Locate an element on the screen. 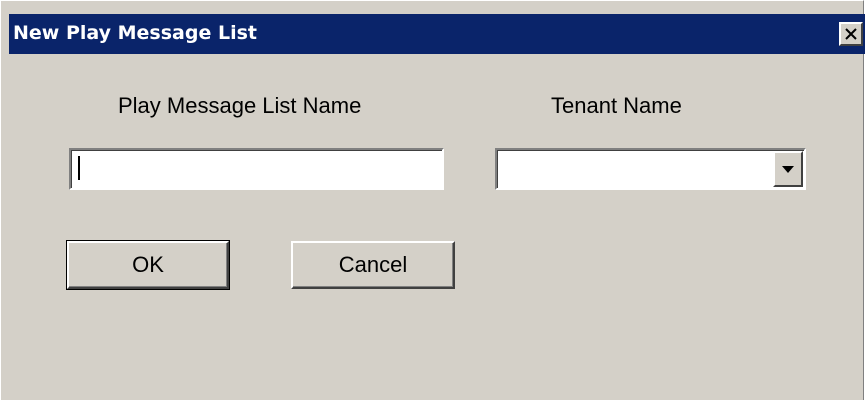 The image size is (866, 400). window-title: New Play Message List is located at coordinates (135, 33).